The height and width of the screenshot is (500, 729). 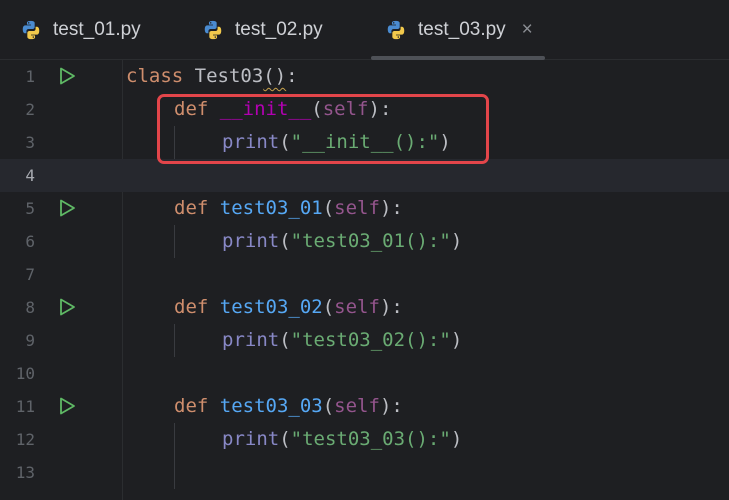 What do you see at coordinates (364, 373) in the screenshot?
I see `code-line: 10` at bounding box center [364, 373].